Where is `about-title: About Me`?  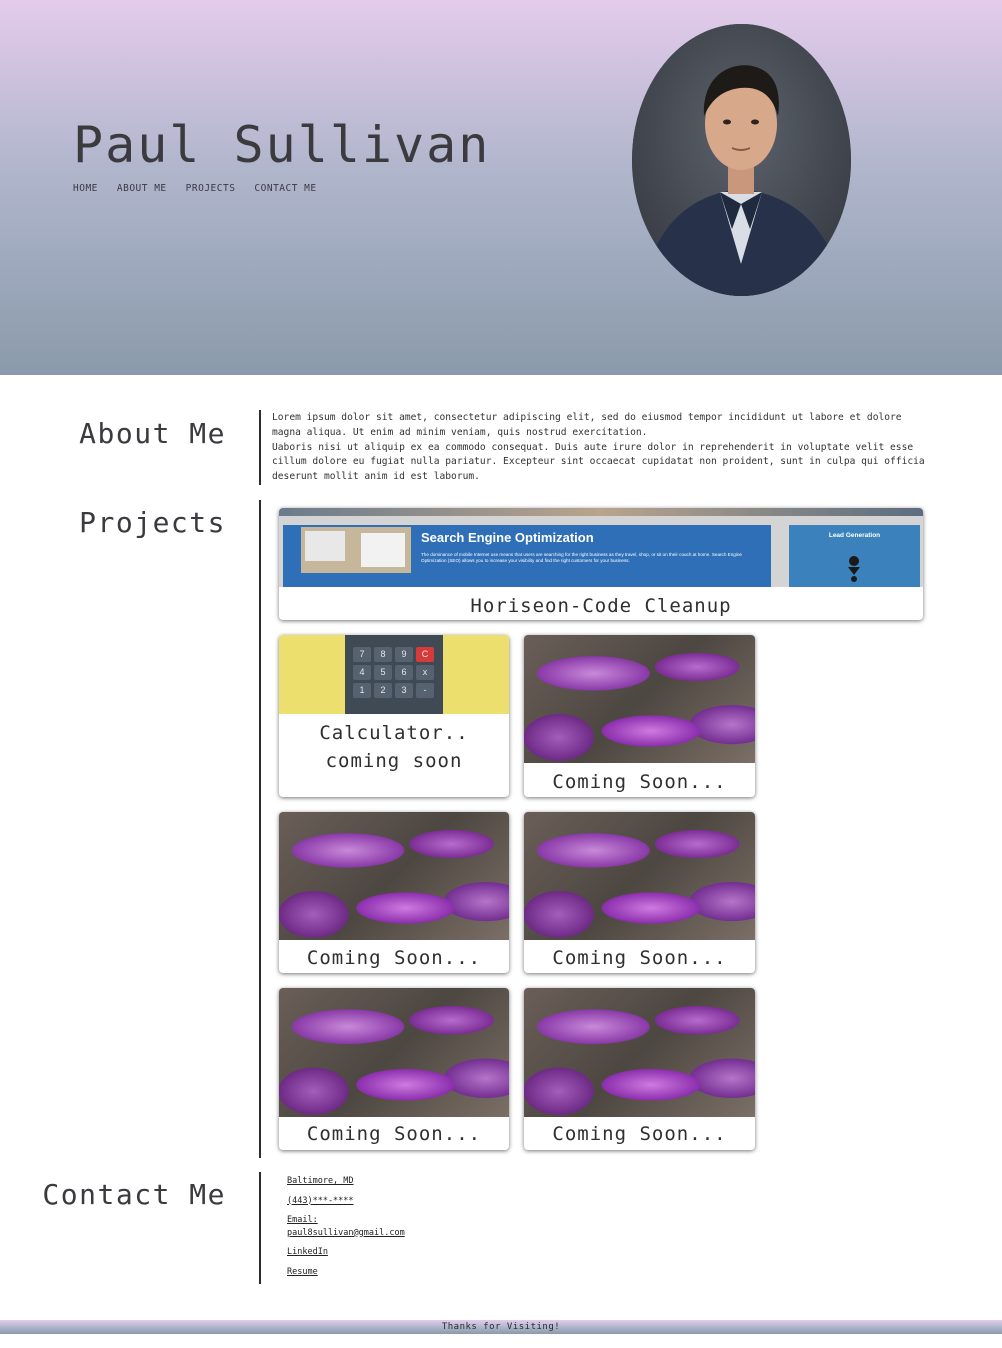 about-title: About Me is located at coordinates (152, 433).